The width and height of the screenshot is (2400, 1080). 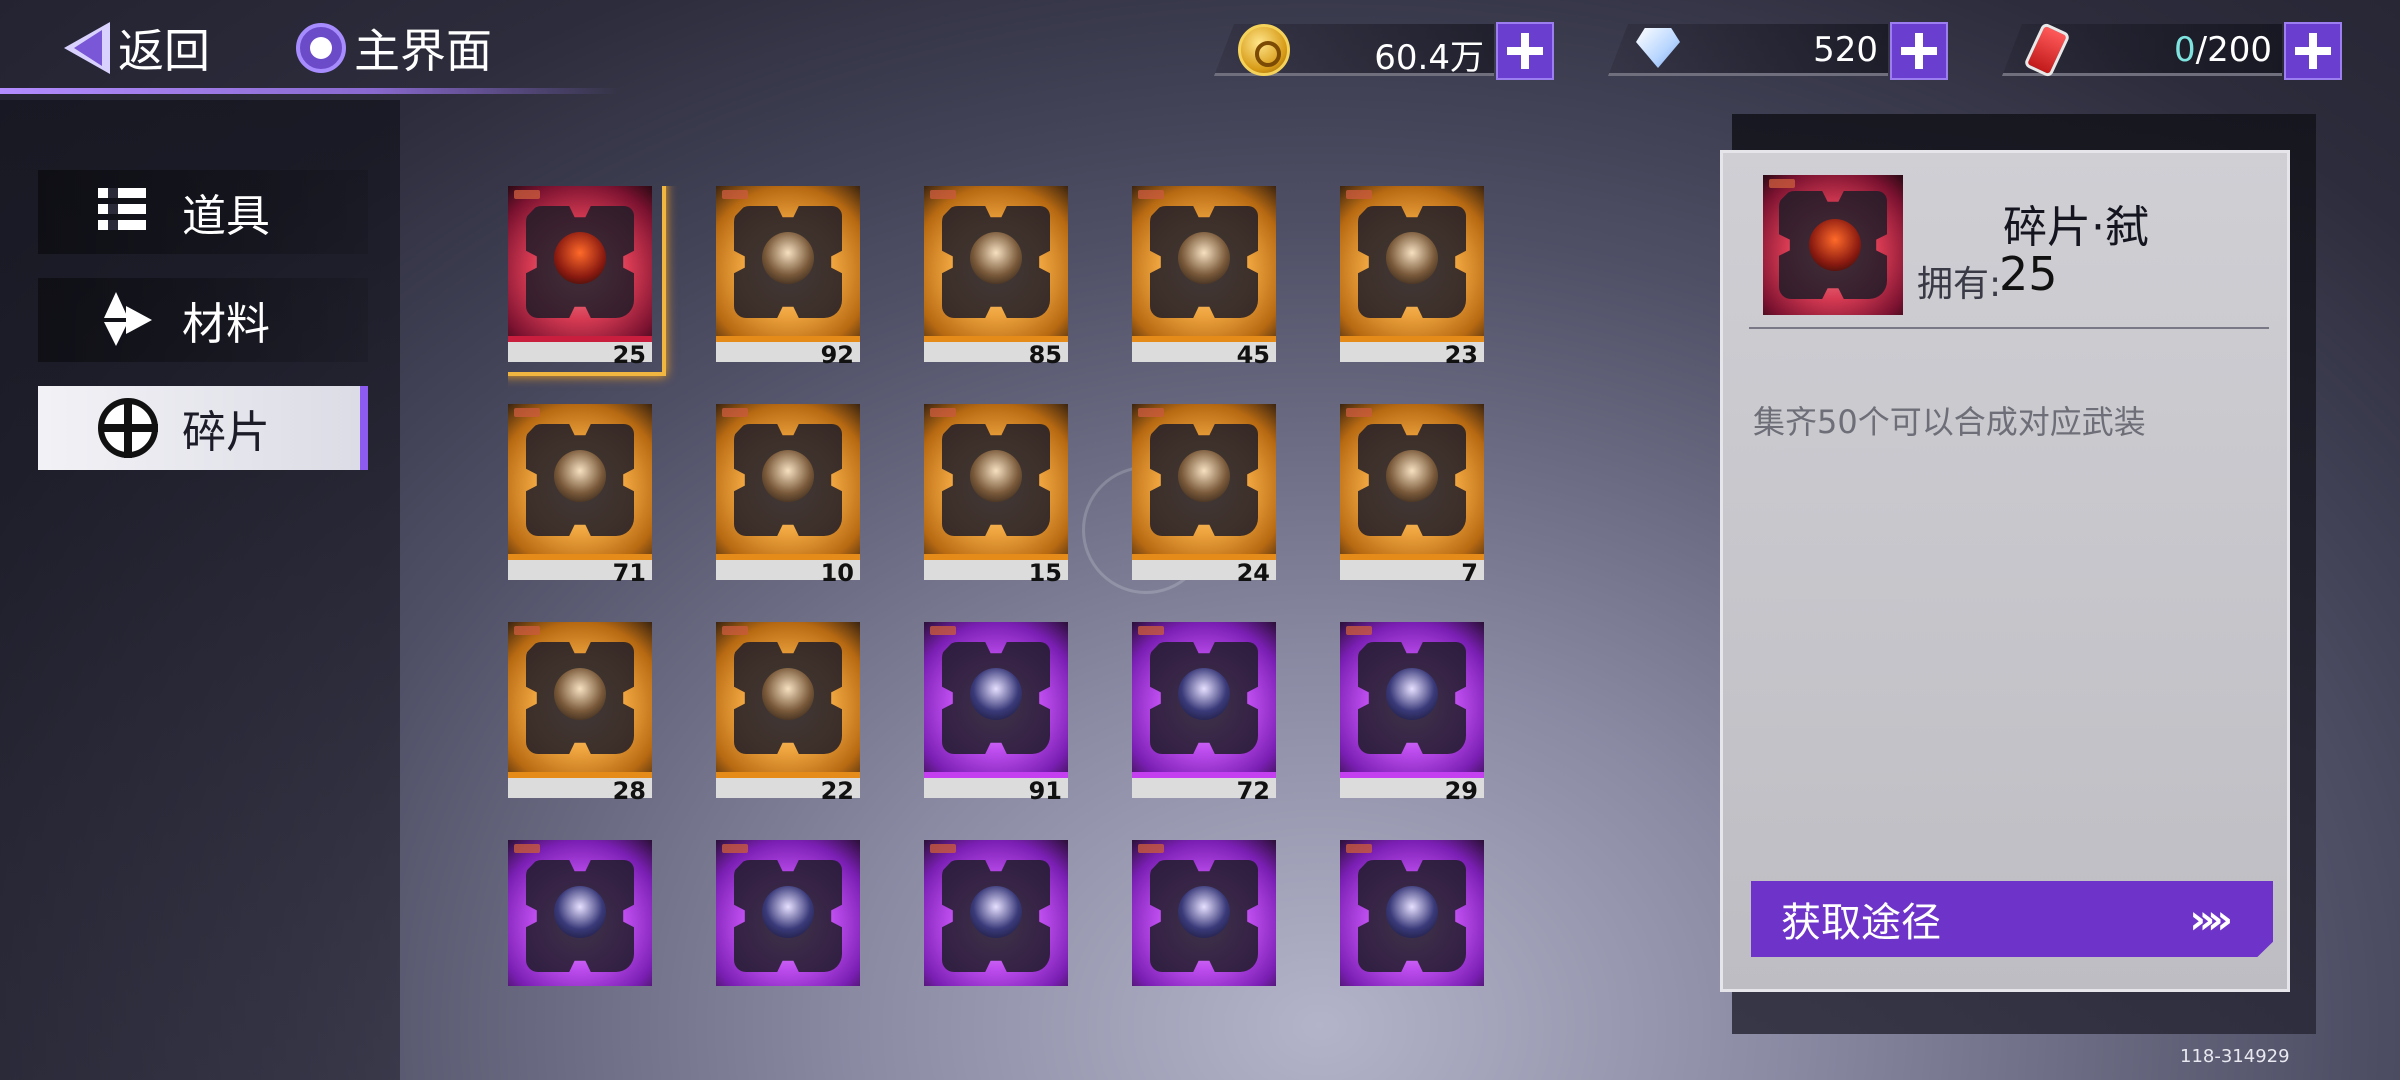 I want to click on home-icon, so click(x=321, y=48).